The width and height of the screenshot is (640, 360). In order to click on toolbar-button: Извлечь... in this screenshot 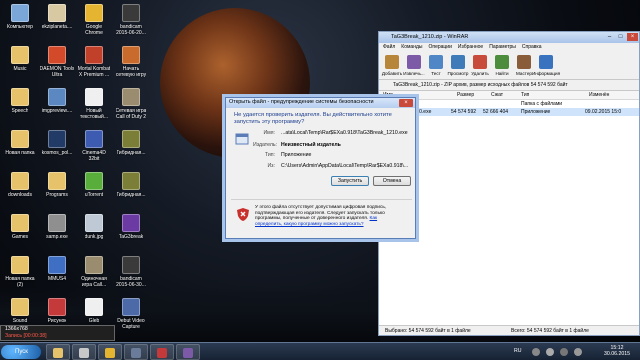, I will do `click(414, 66)`.